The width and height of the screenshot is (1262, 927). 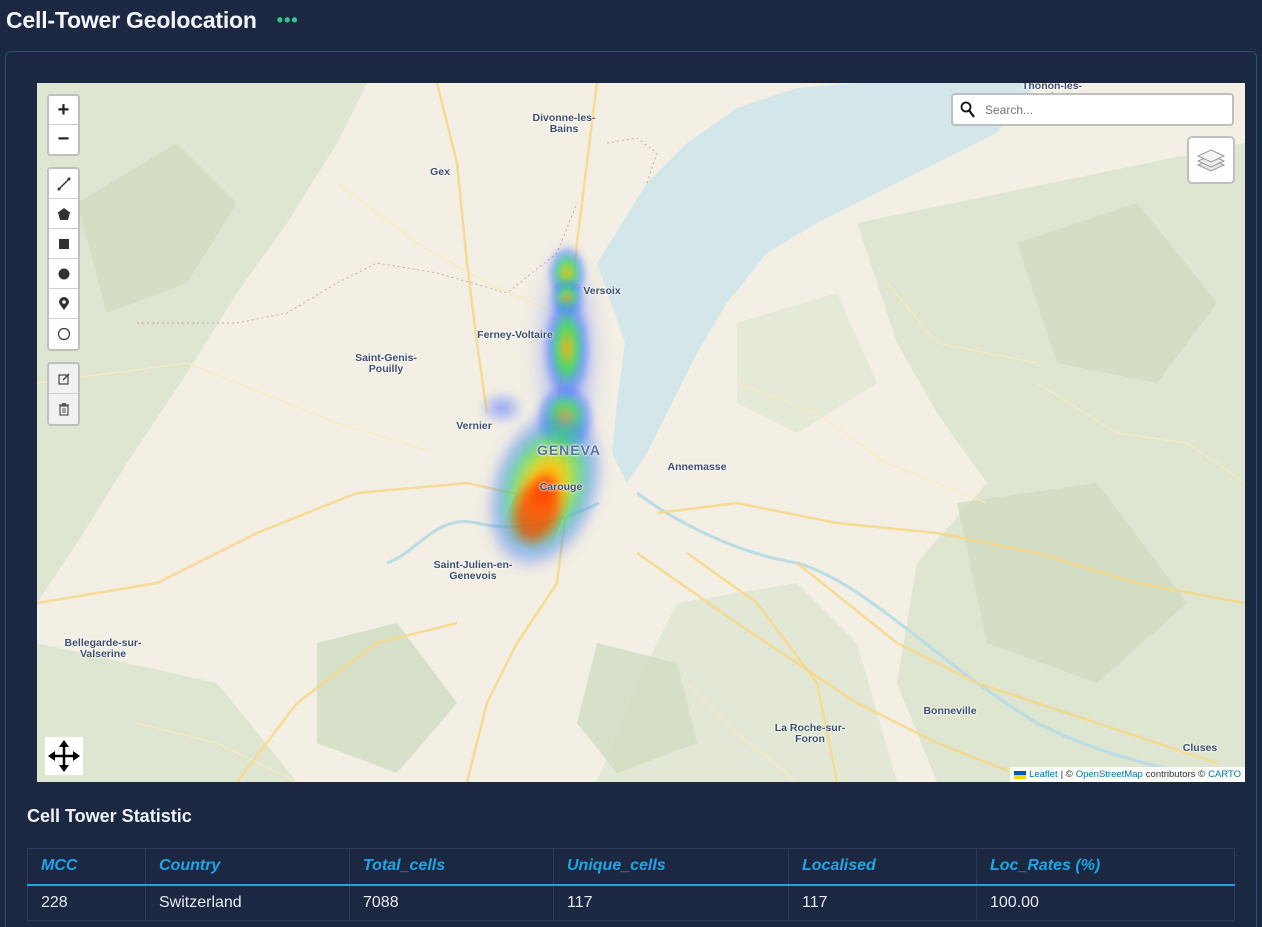 What do you see at coordinates (109, 816) in the screenshot?
I see `section-title: Cell Tower Statistic` at bounding box center [109, 816].